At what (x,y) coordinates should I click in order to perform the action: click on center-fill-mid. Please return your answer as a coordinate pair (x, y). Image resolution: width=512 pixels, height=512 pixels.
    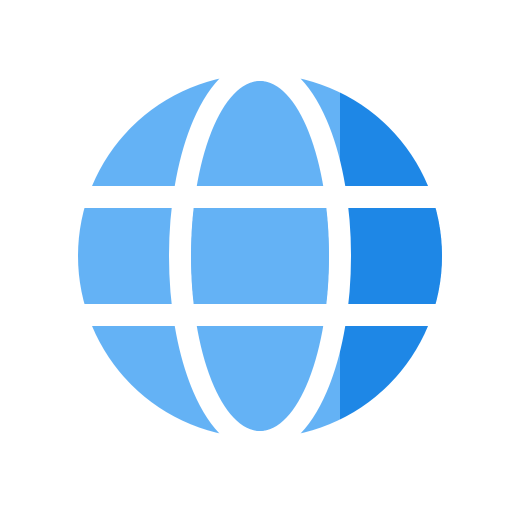
    Looking at the image, I should click on (260, 256).